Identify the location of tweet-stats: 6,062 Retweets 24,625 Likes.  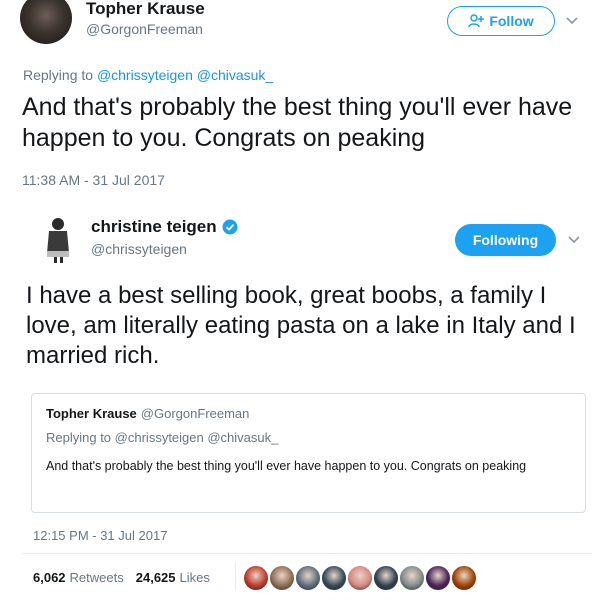
(121, 577).